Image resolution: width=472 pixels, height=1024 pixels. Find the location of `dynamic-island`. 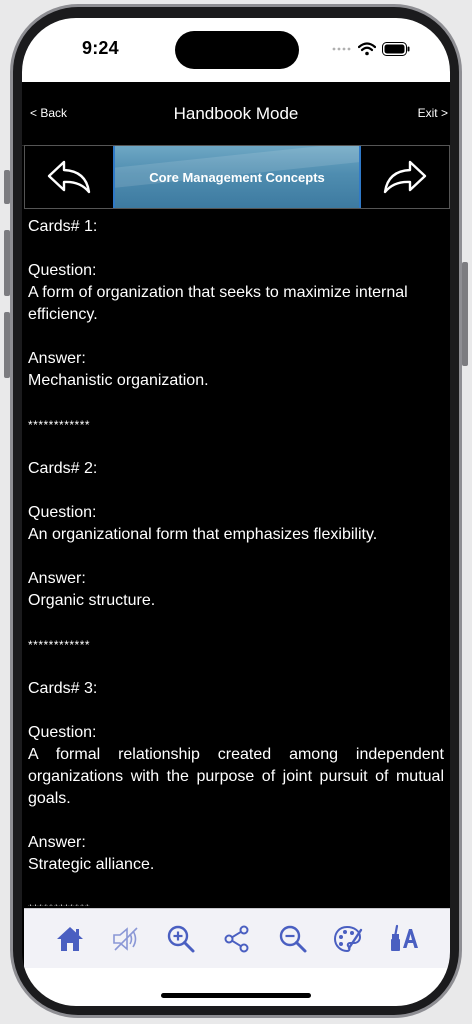

dynamic-island is located at coordinates (237, 50).